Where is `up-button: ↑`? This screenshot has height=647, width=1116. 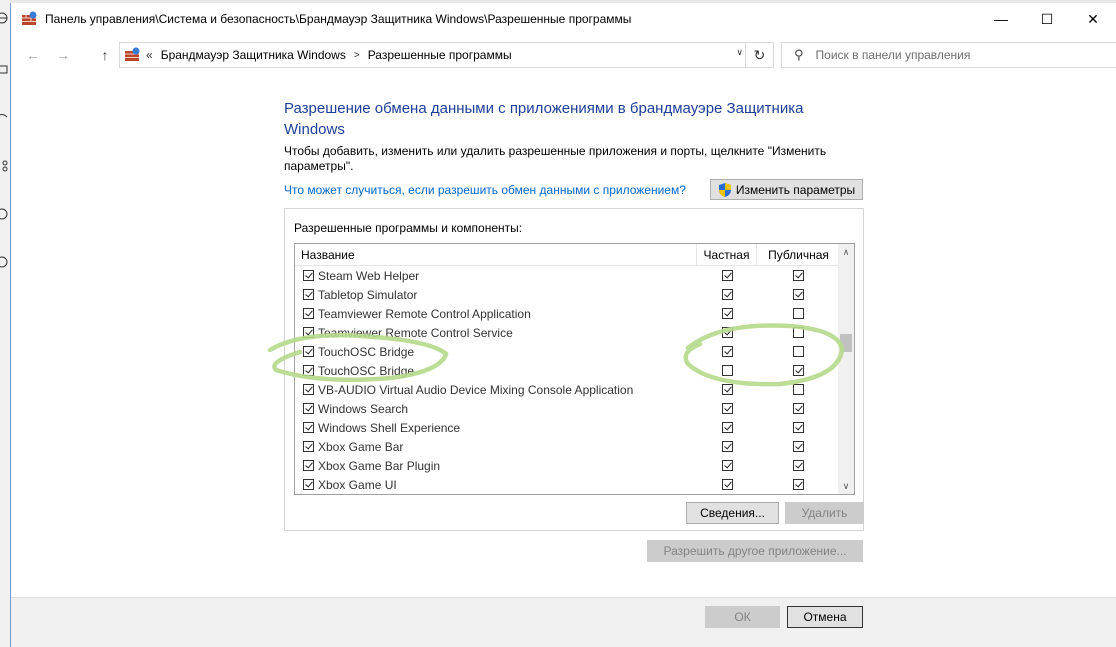 up-button: ↑ is located at coordinates (105, 55).